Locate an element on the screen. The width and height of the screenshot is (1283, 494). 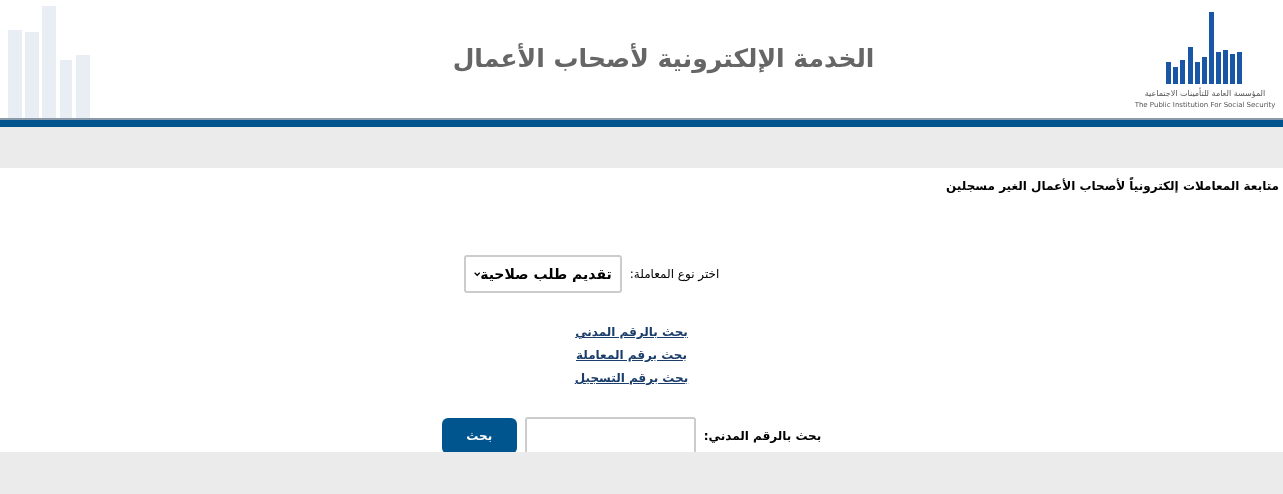
search-link: بحث برقم المعاملة is located at coordinates (631, 355).